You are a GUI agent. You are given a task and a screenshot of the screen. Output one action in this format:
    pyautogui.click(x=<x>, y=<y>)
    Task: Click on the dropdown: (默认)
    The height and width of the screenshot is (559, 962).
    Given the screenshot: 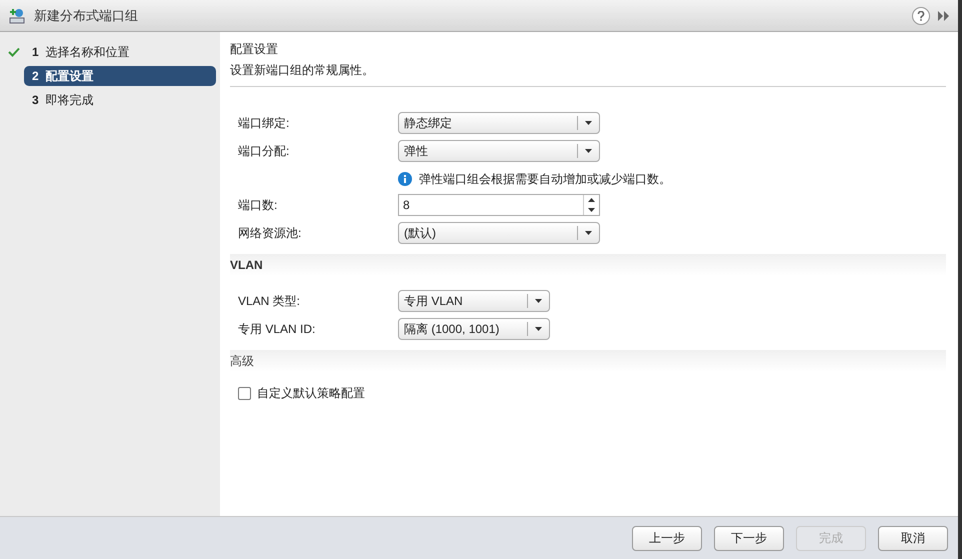 What is the action you would take?
    pyautogui.click(x=499, y=233)
    